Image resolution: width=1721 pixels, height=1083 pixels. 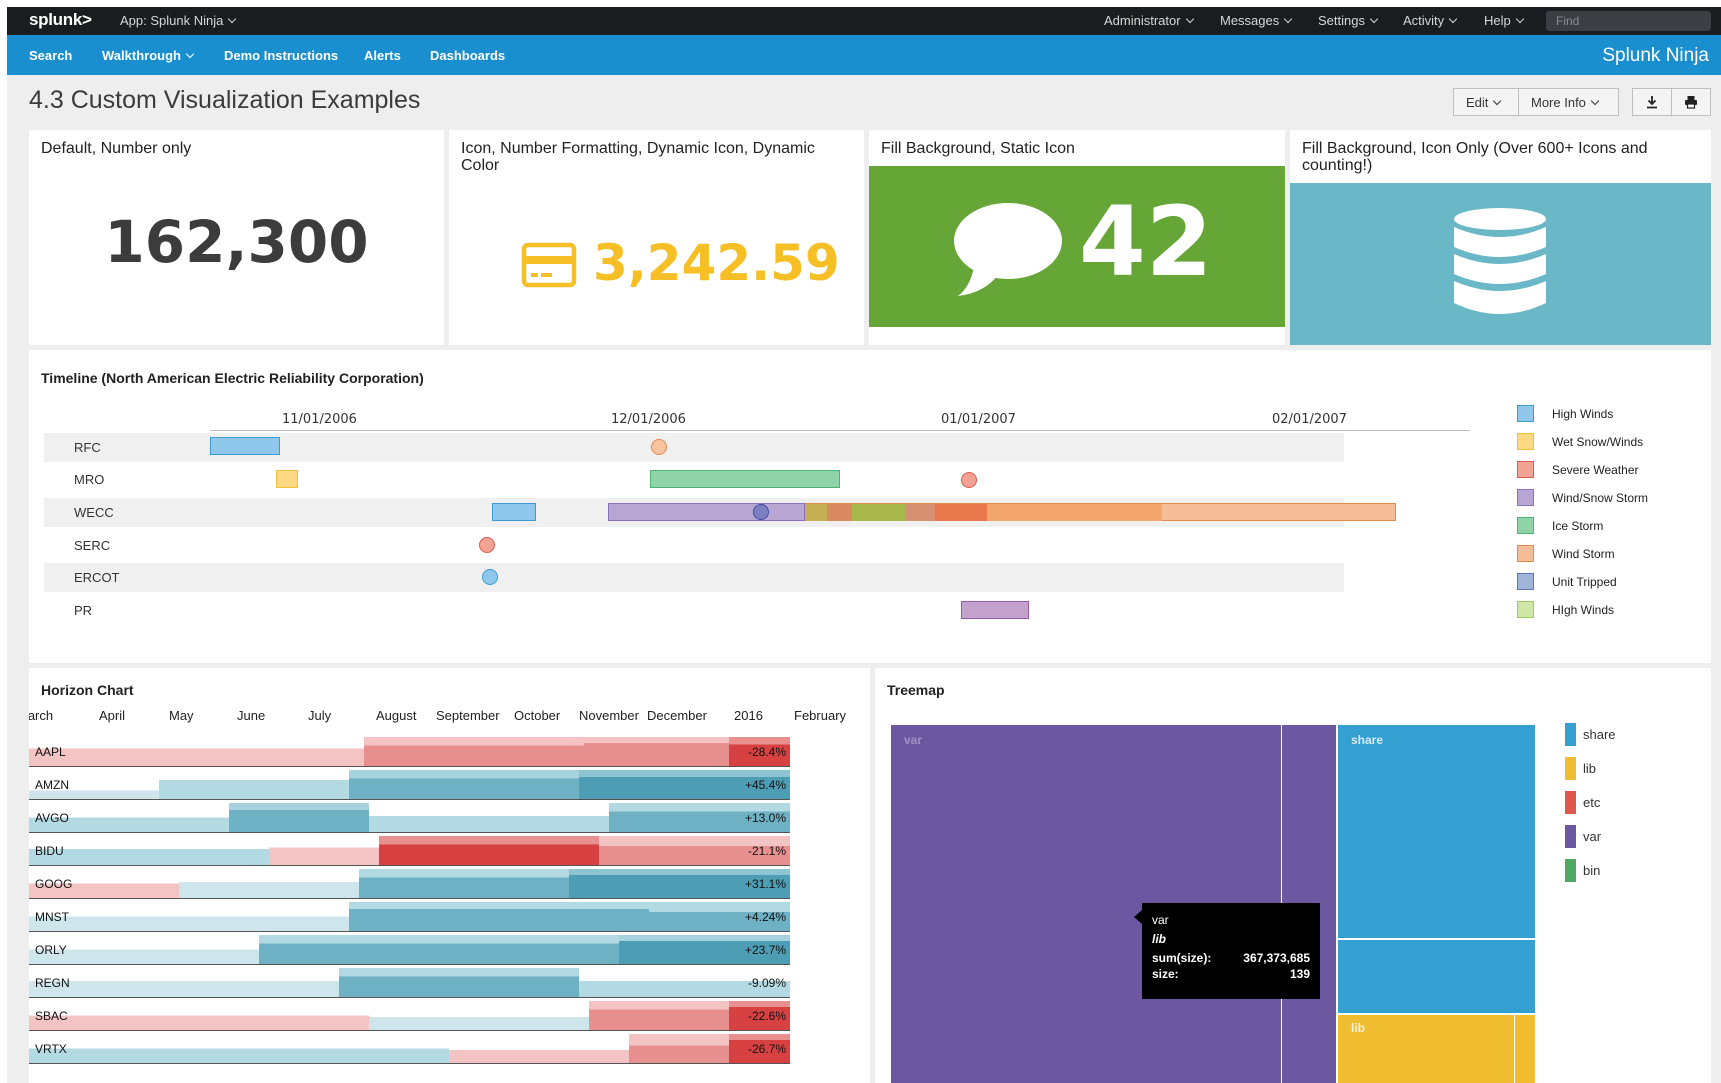 I want to click on treemap-cell-lib: lib, so click(x=1436, y=1048).